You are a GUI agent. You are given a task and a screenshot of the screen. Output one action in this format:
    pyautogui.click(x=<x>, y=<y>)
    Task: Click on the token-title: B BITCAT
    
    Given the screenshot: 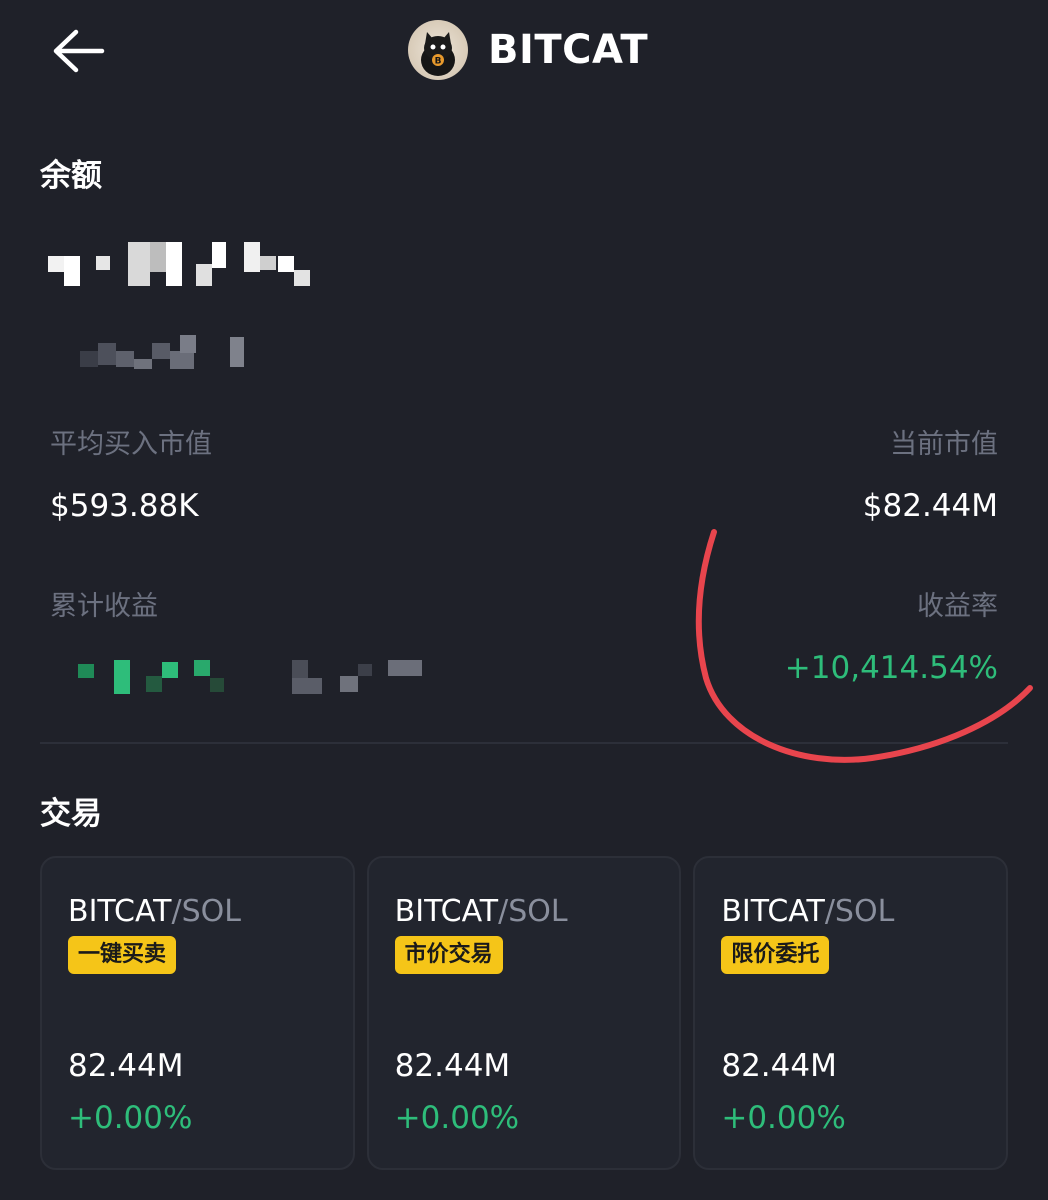 What is the action you would take?
    pyautogui.click(x=528, y=50)
    